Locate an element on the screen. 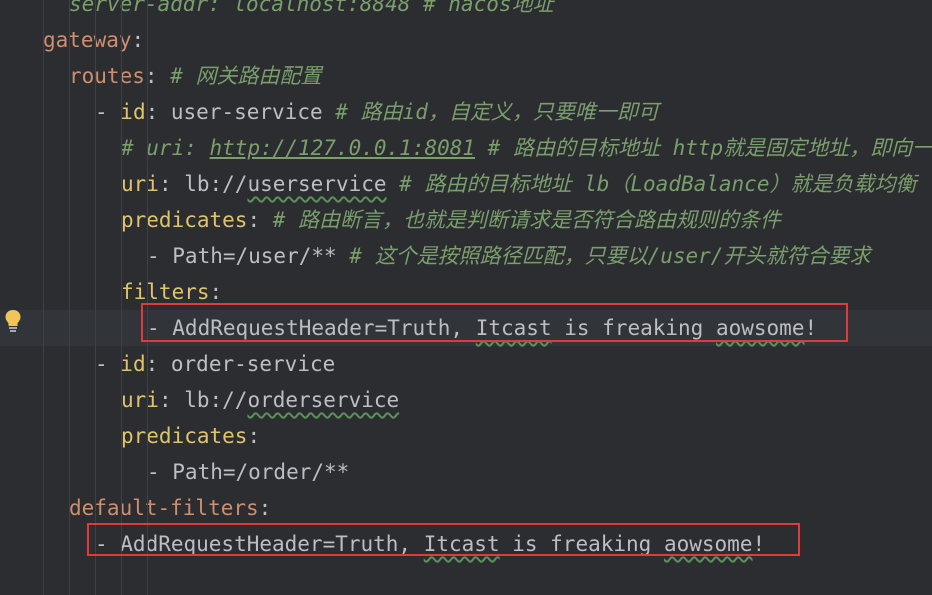 The height and width of the screenshot is (595, 932). code-line: routes: # 网关路由配置 is located at coordinates (466, 76).